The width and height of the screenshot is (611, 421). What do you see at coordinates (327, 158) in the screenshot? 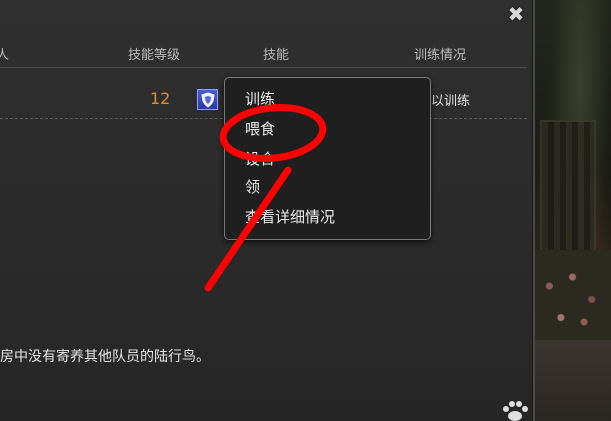
I see `context-menu: 训练 喂食 设合 领 查看详细情况` at bounding box center [327, 158].